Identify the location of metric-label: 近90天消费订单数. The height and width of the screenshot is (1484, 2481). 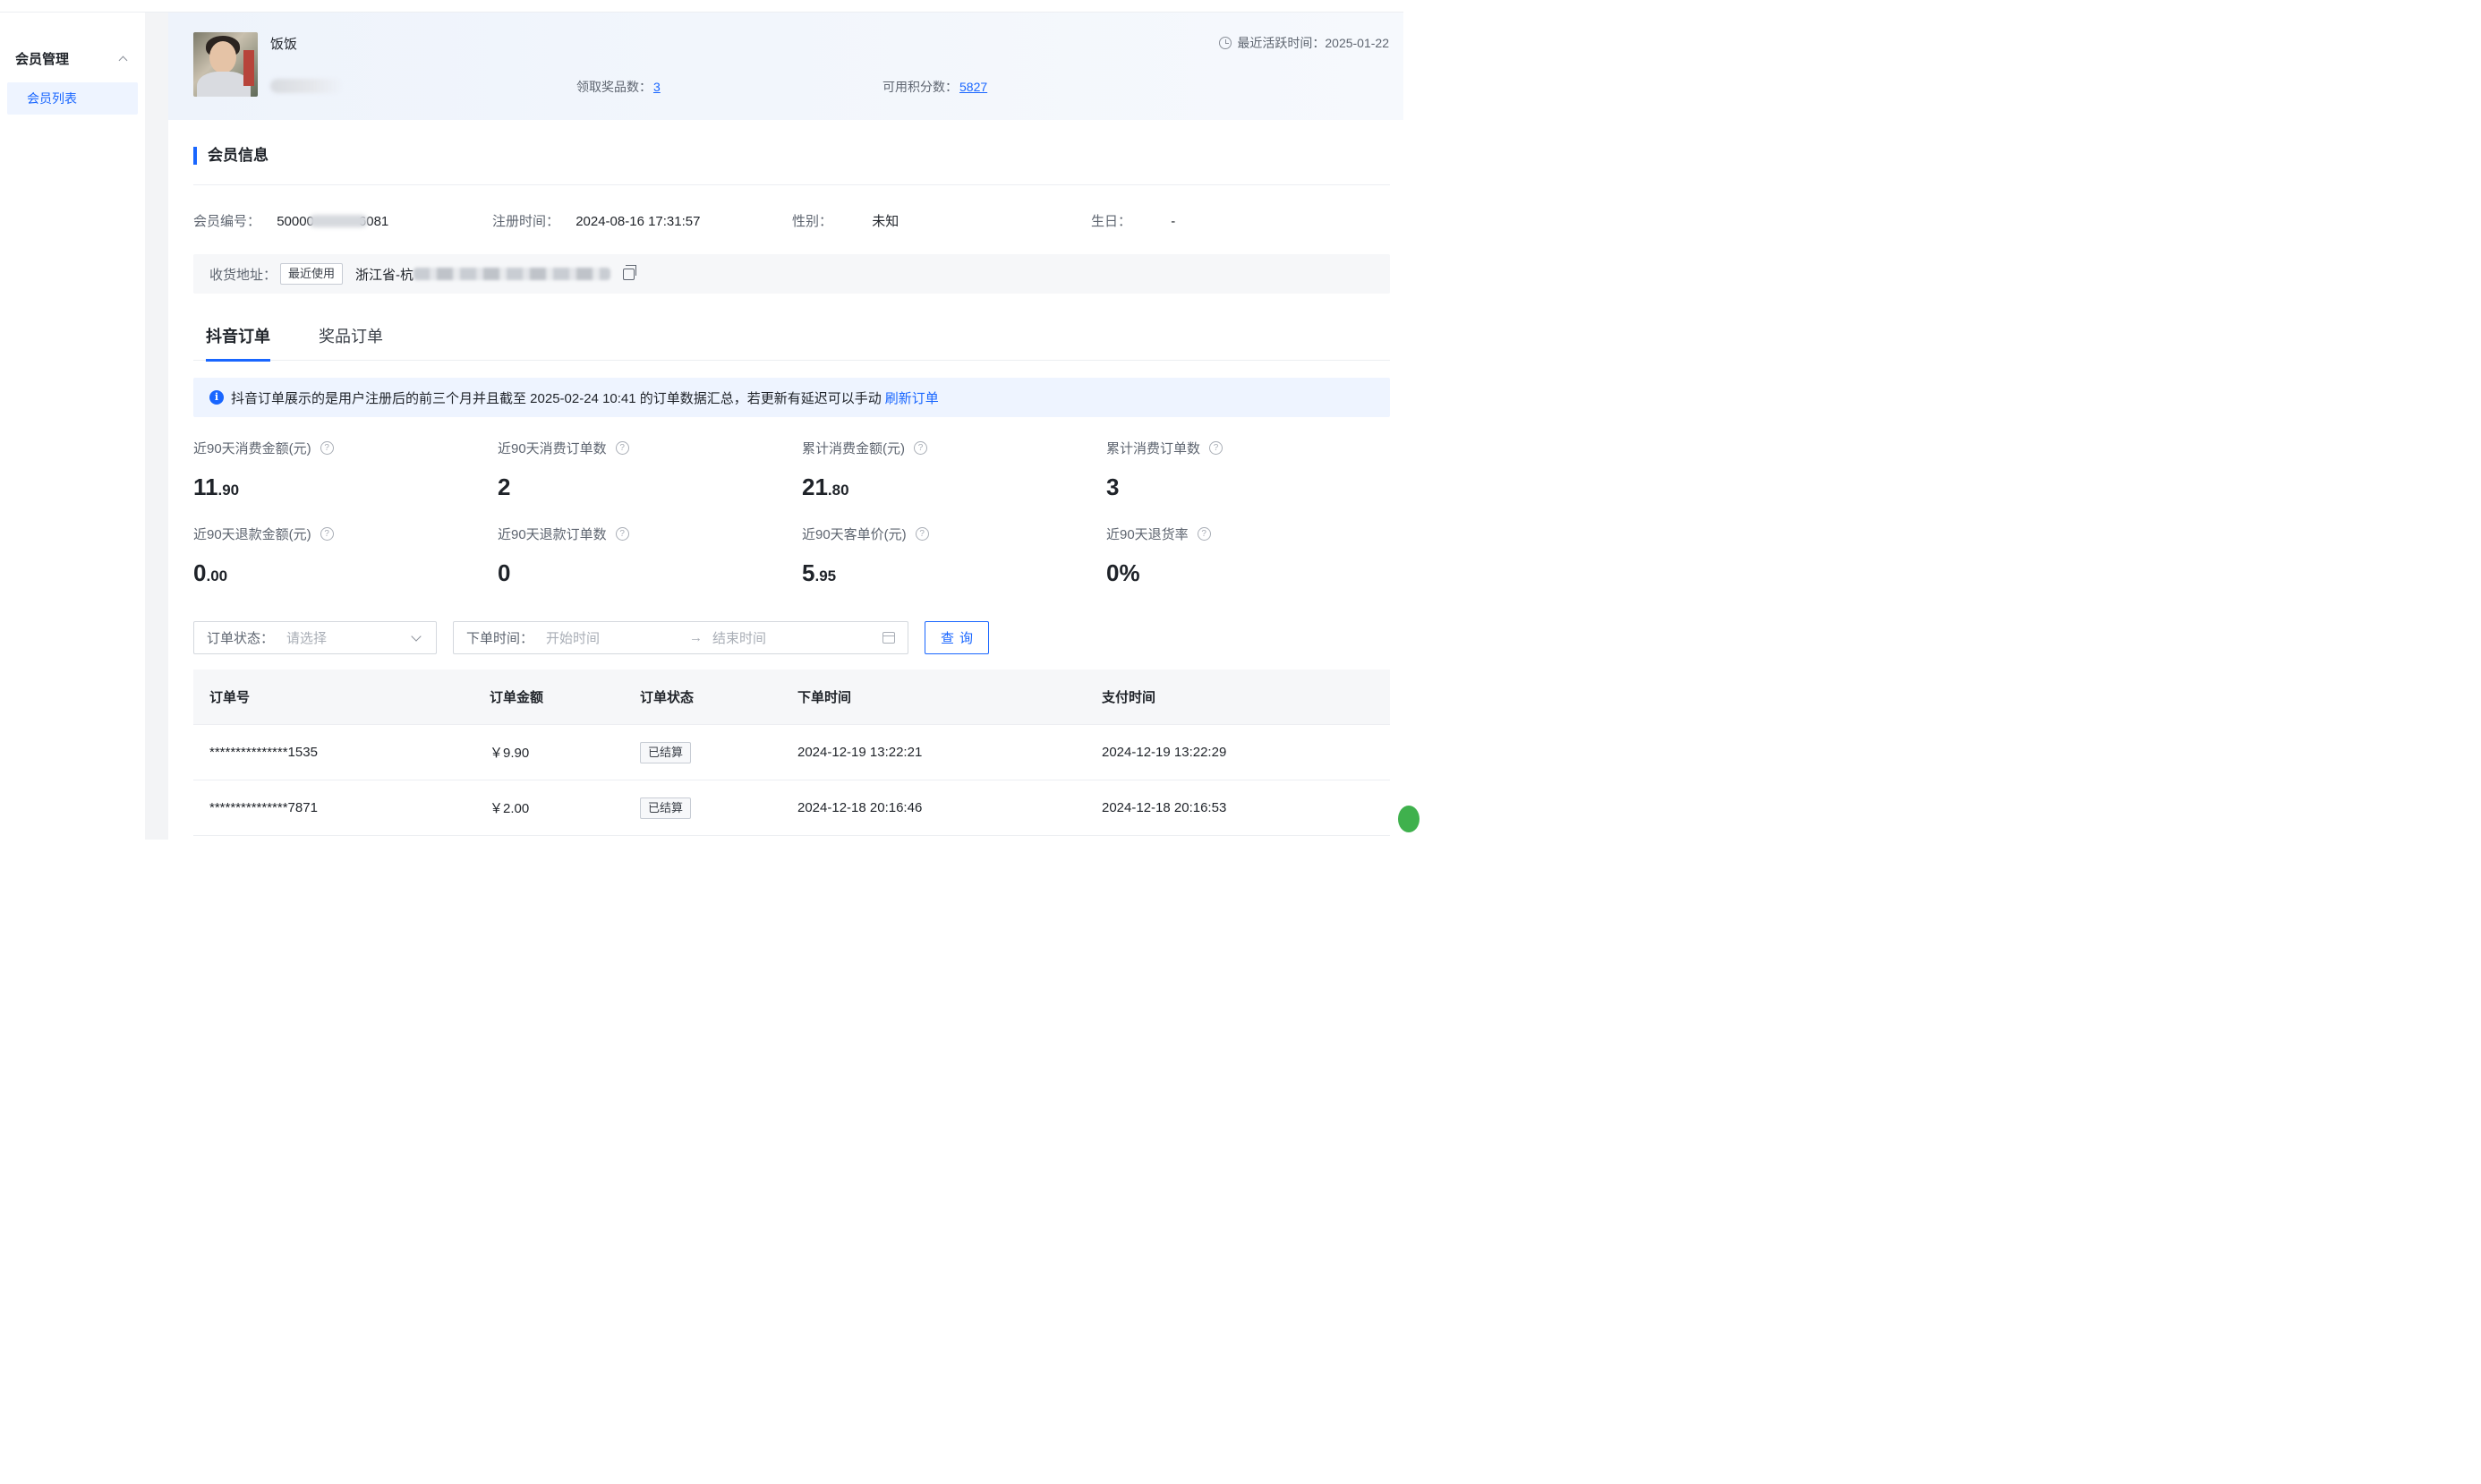
(552, 448).